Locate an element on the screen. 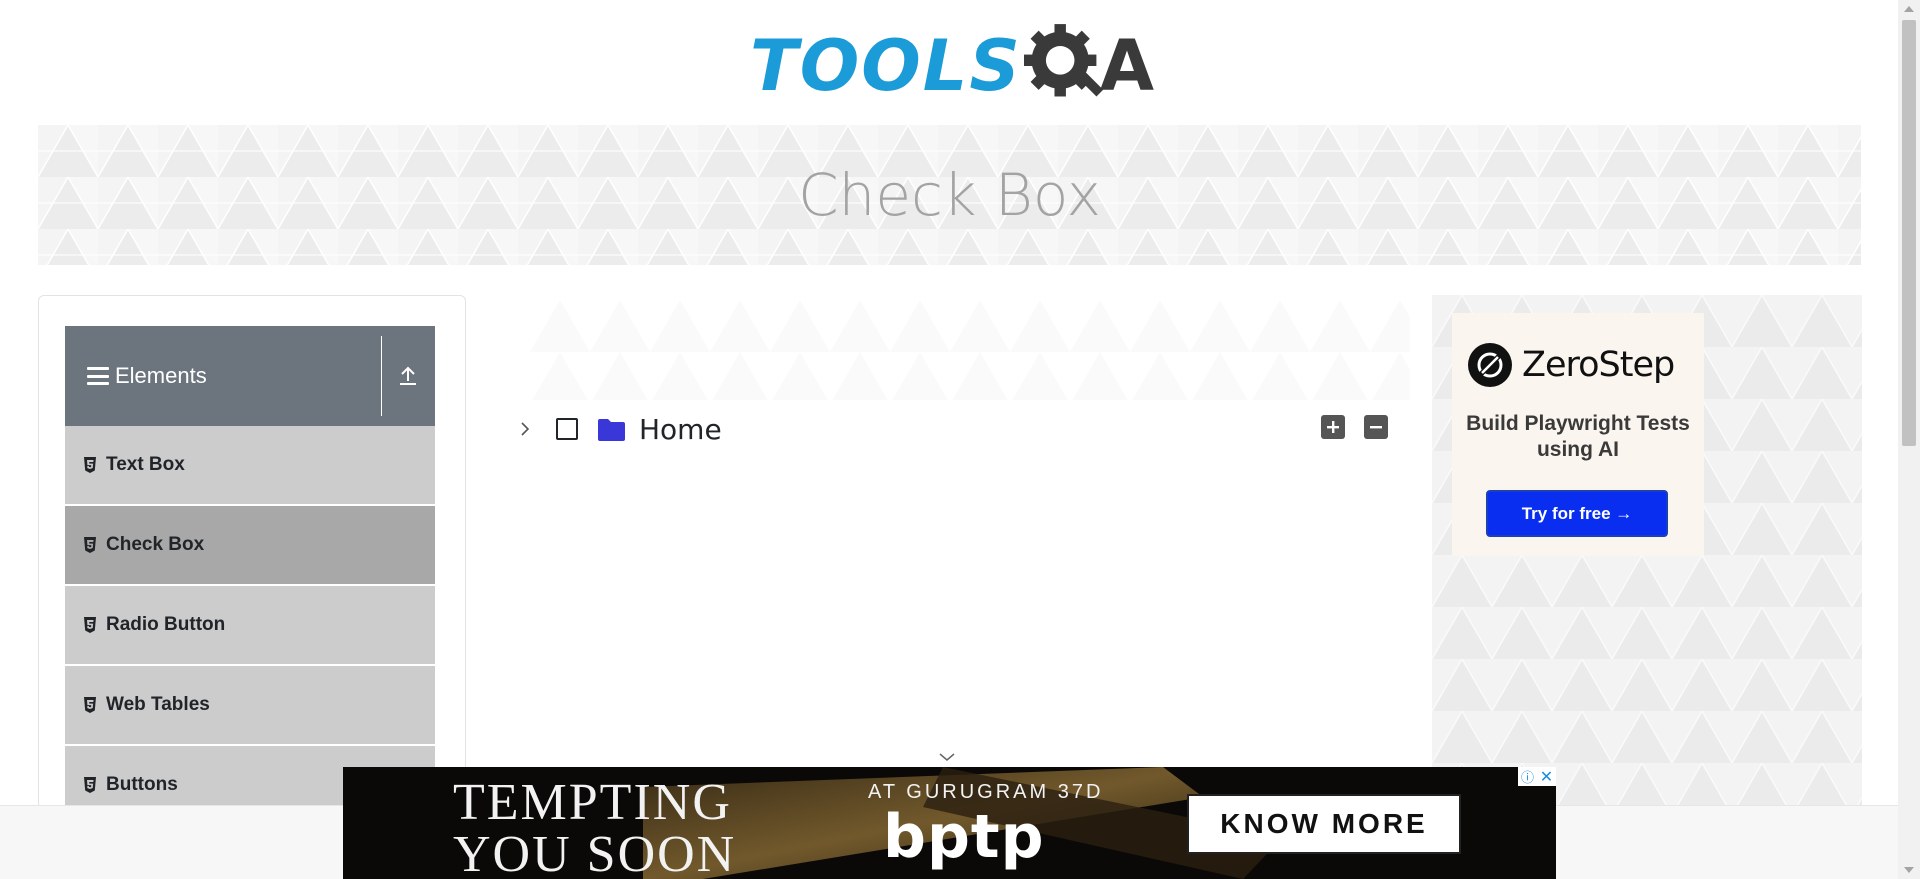  chevron-right-icon is located at coordinates (525, 429).